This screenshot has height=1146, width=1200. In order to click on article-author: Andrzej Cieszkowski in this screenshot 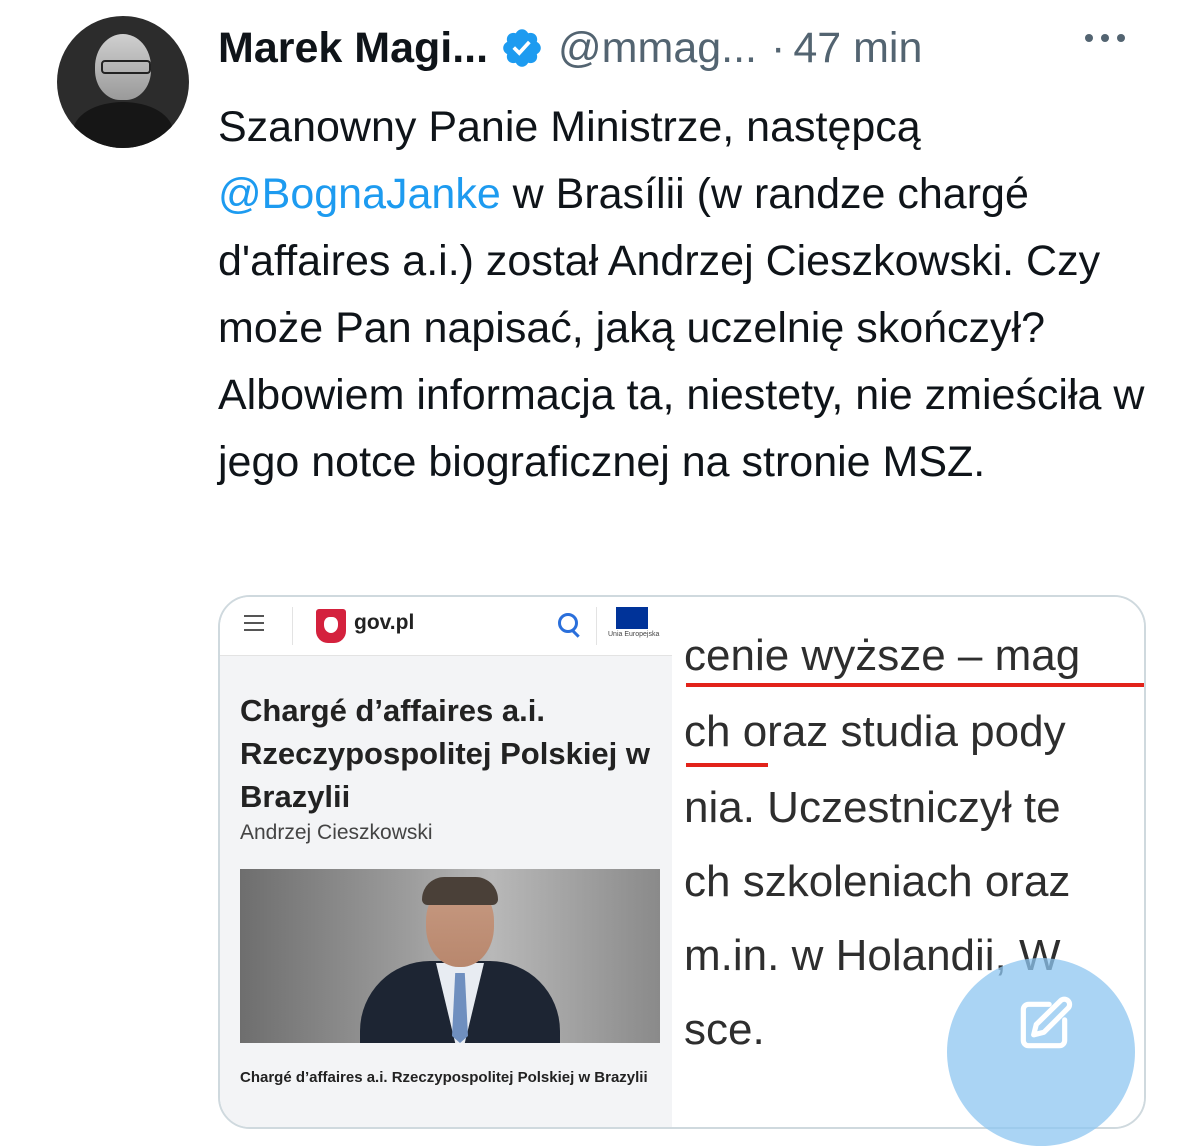, I will do `click(336, 832)`.